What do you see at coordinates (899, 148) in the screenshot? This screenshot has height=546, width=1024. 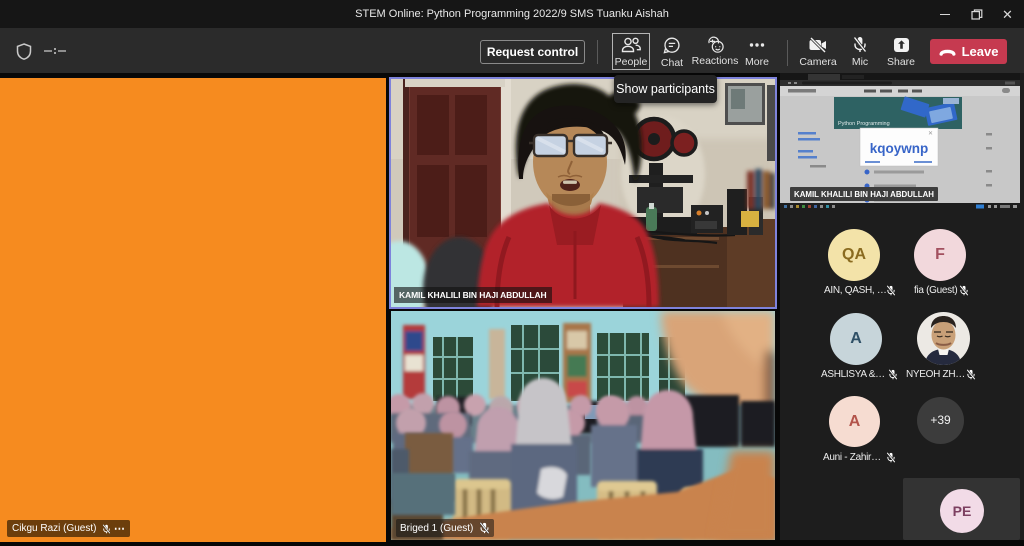 I see `svg-text: kqoywnp` at bounding box center [899, 148].